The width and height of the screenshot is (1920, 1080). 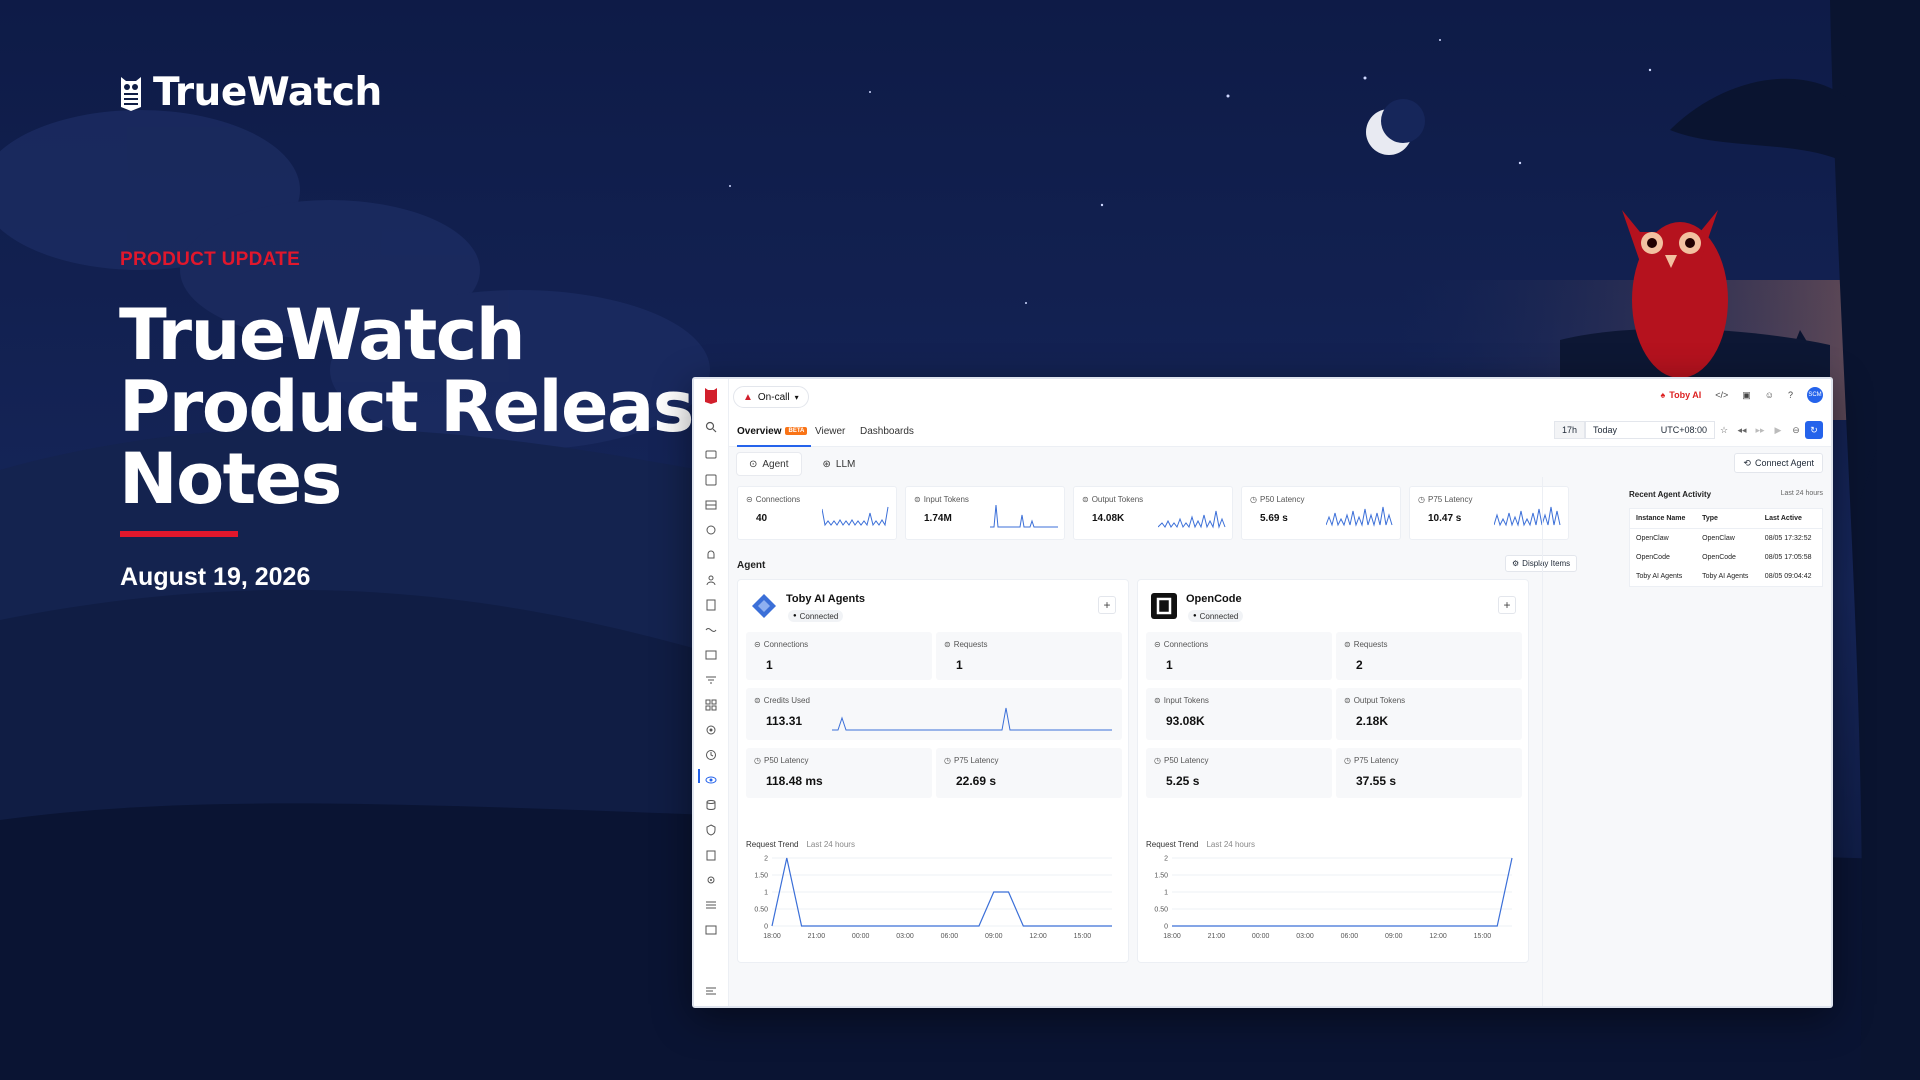 What do you see at coordinates (1769, 395) in the screenshot?
I see `person-icon: ☺` at bounding box center [1769, 395].